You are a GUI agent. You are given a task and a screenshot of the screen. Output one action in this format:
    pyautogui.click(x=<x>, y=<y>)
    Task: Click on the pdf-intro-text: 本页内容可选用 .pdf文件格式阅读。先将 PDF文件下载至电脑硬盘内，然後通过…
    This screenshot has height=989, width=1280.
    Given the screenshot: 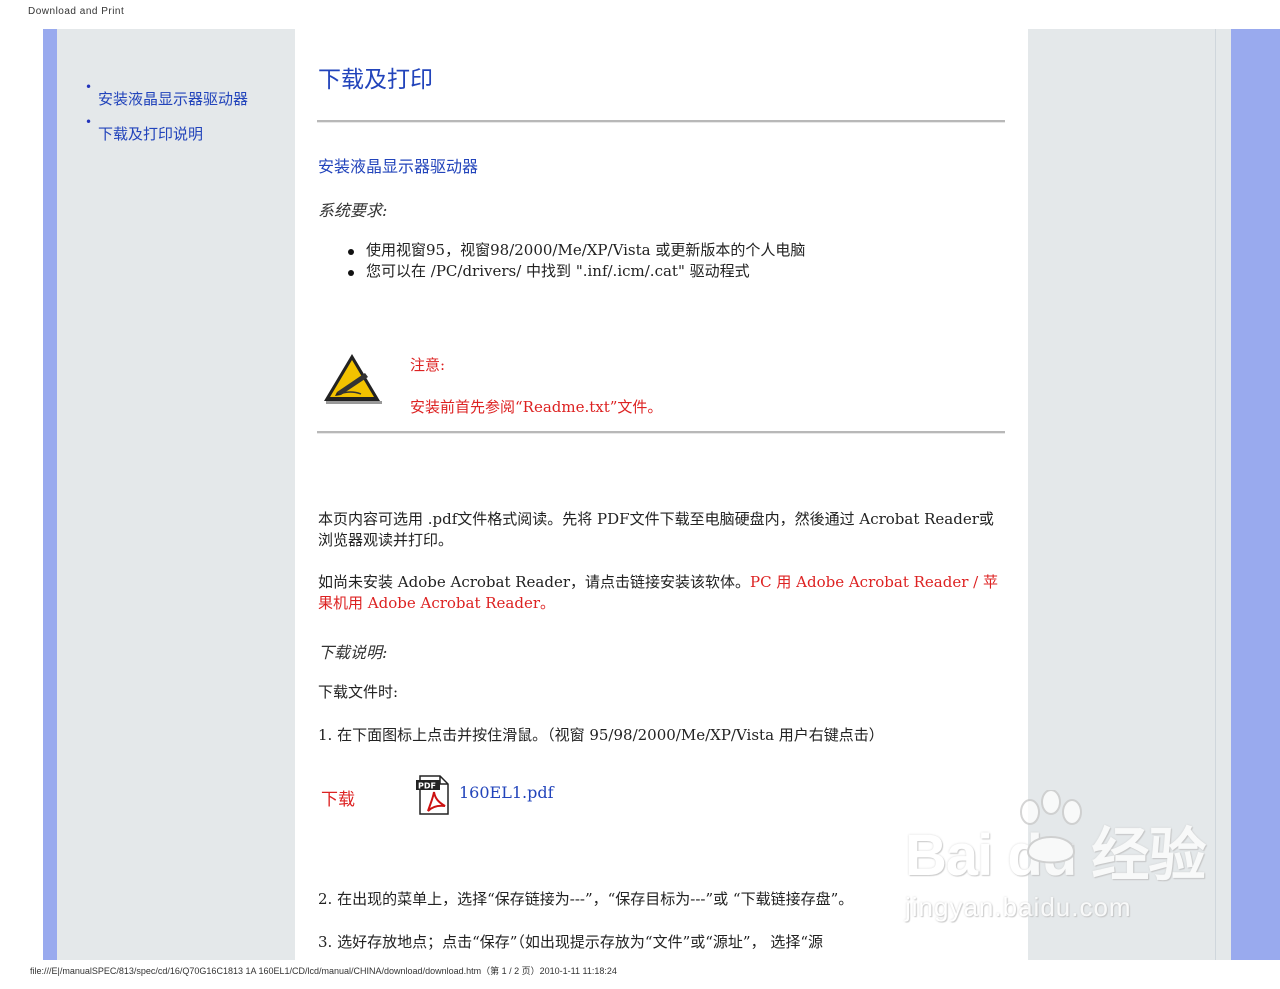 What is the action you would take?
    pyautogui.click(x=656, y=529)
    